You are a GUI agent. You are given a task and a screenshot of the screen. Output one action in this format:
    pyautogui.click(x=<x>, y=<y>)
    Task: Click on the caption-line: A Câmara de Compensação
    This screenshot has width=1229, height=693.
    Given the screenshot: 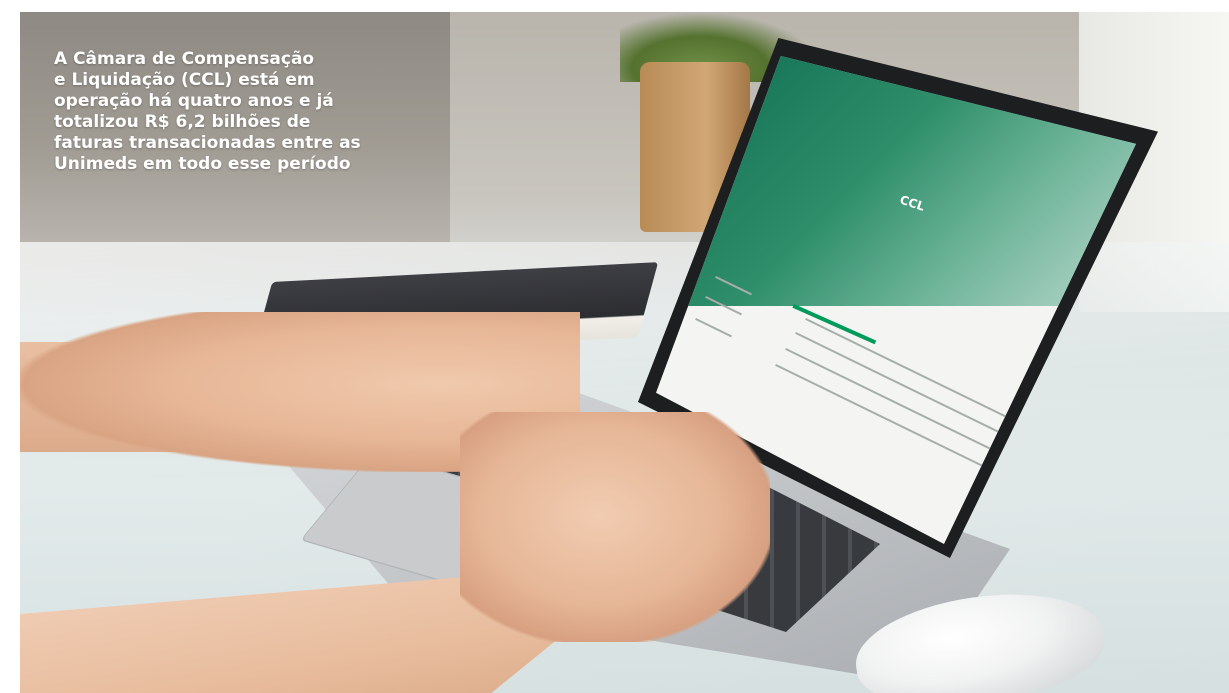 What is the action you would take?
    pyautogui.click(x=184, y=59)
    